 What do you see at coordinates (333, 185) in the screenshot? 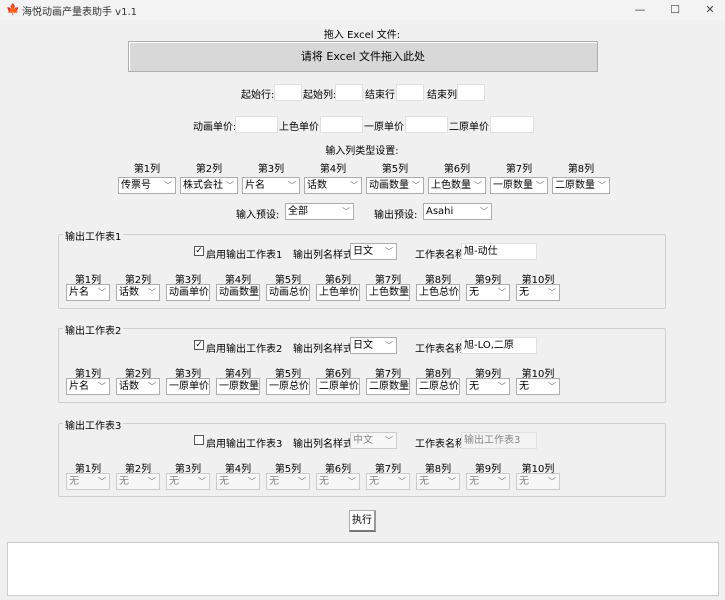
I see `input-column-type-select: 话数 ﹀` at bounding box center [333, 185].